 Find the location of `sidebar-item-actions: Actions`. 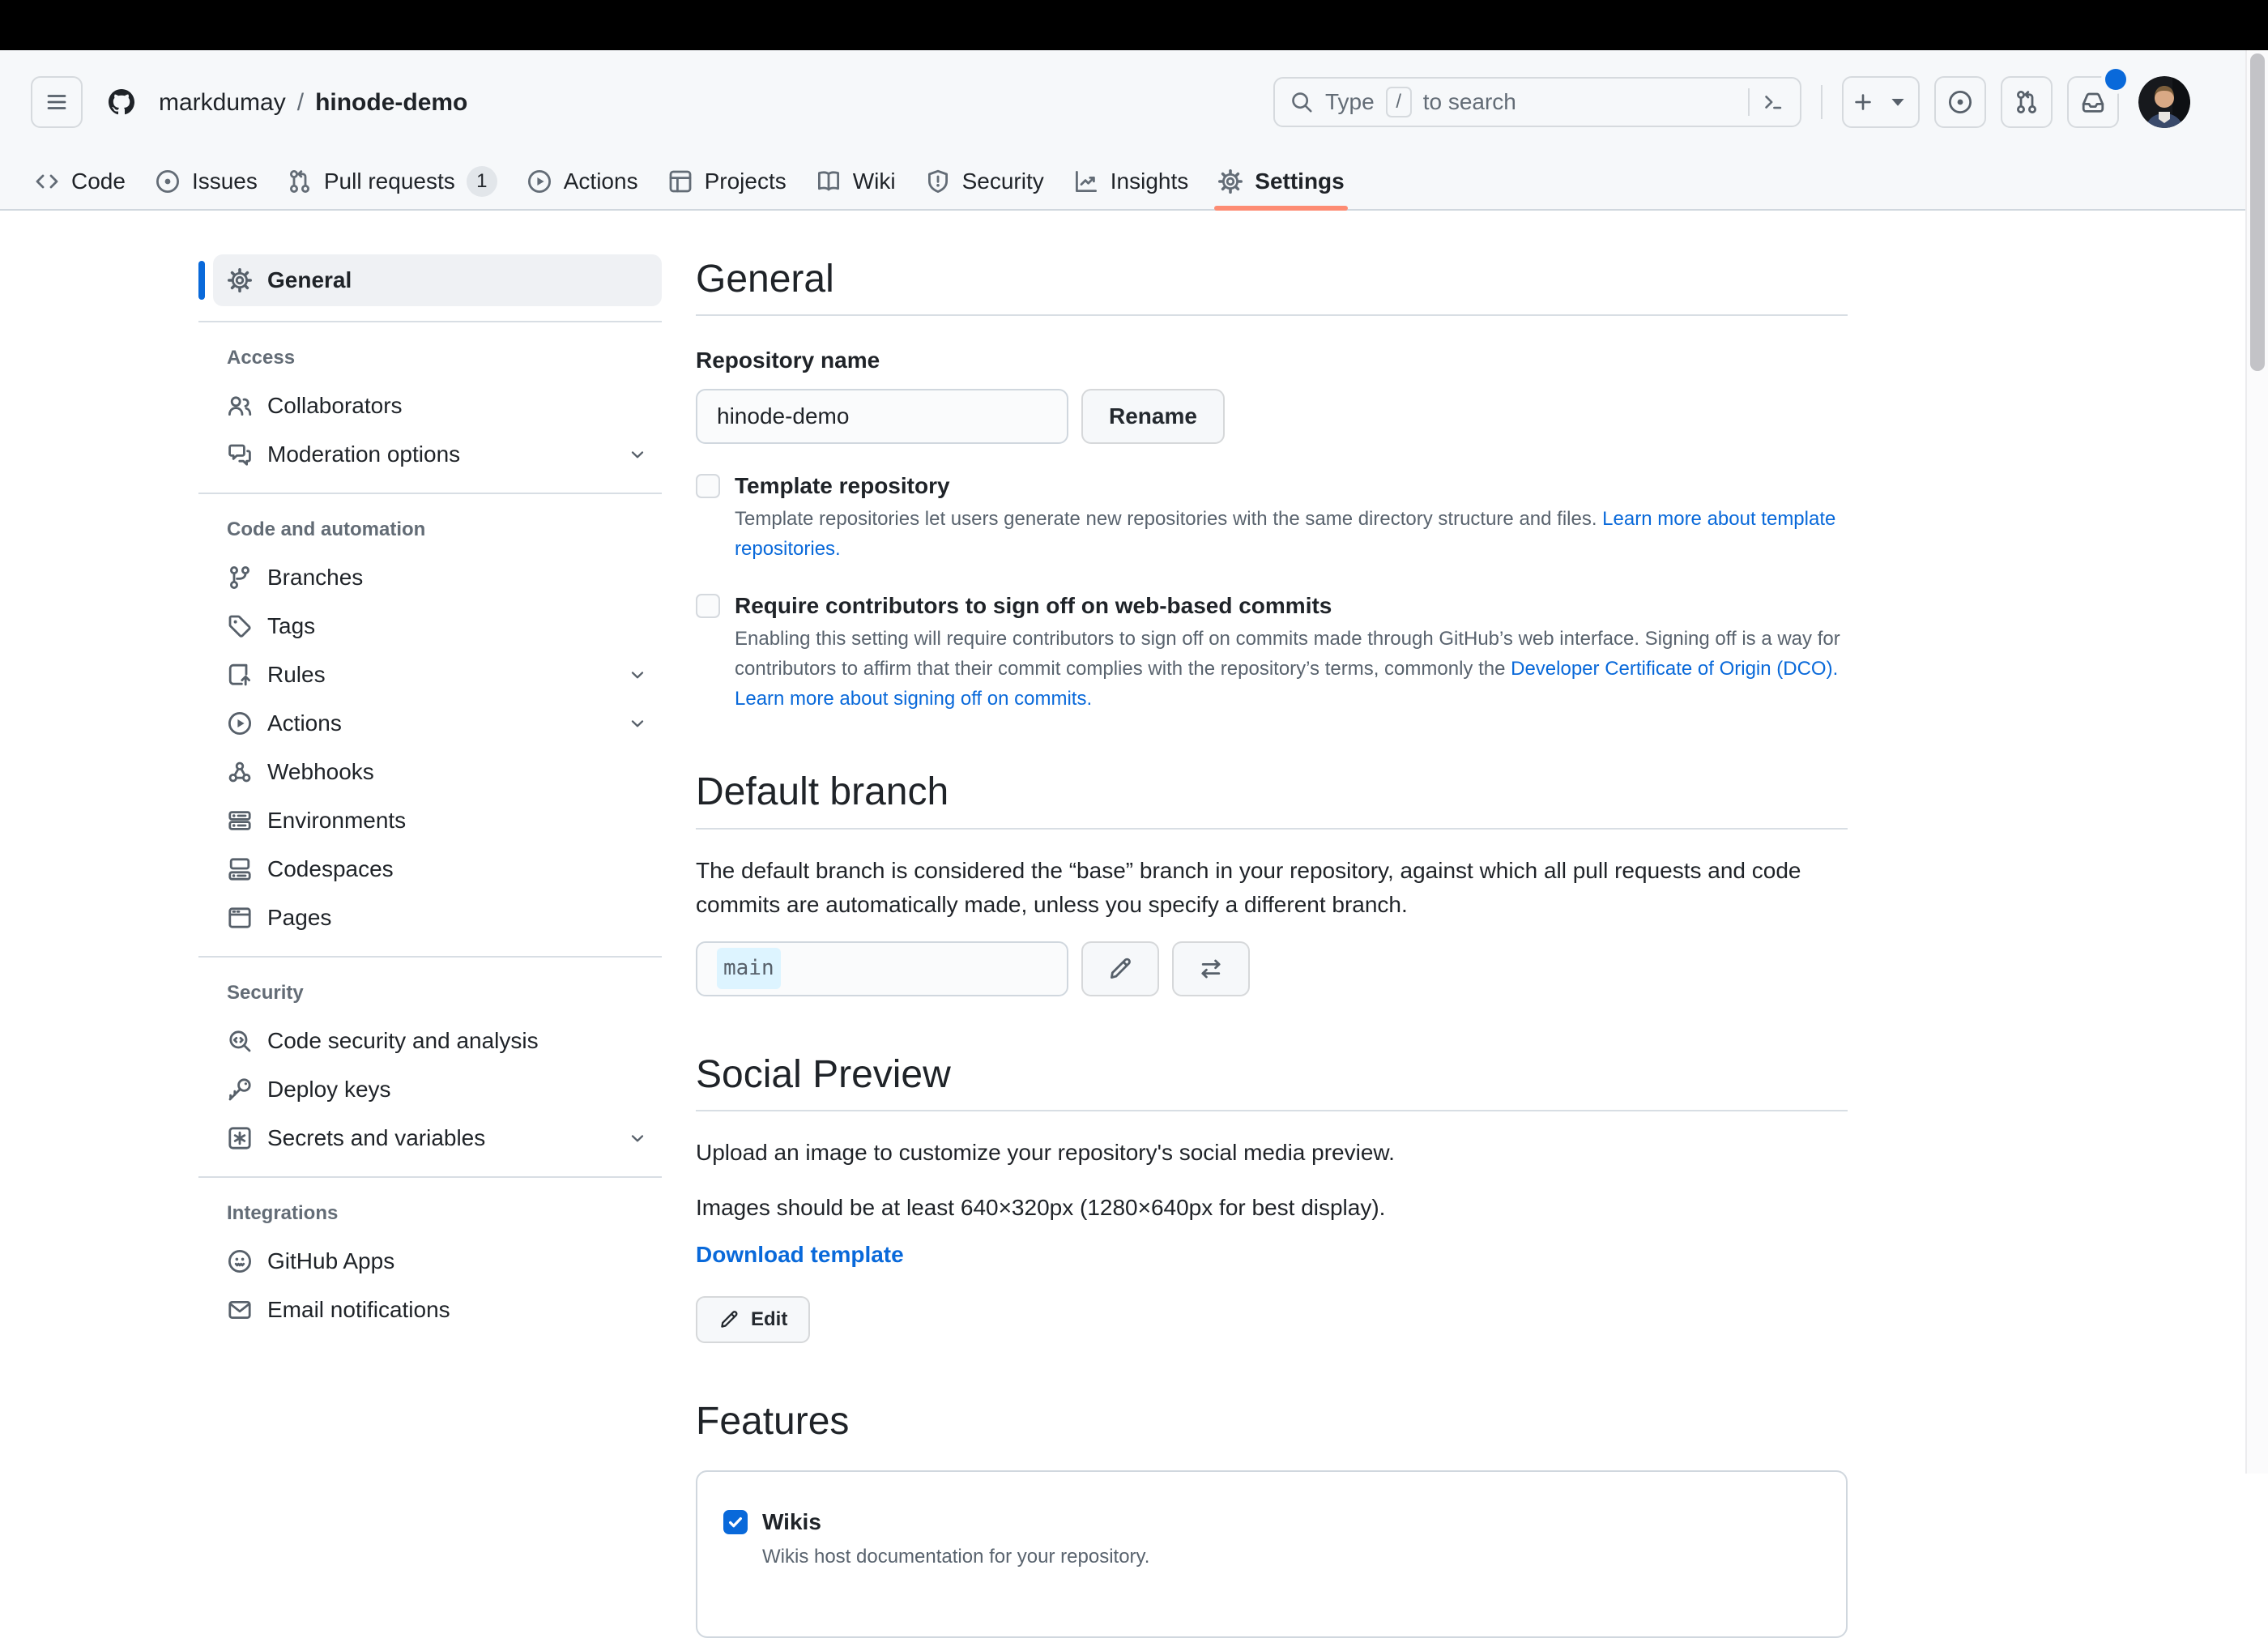

sidebar-item-actions: Actions is located at coordinates (437, 724).